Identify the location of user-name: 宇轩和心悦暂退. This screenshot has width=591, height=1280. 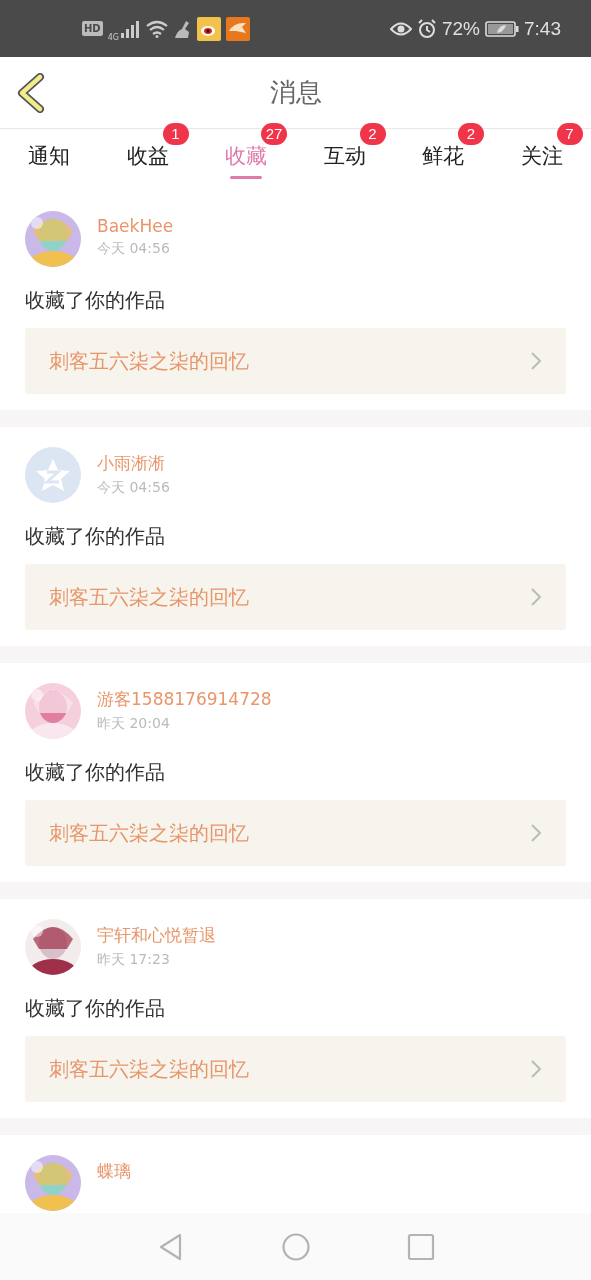
(156, 935).